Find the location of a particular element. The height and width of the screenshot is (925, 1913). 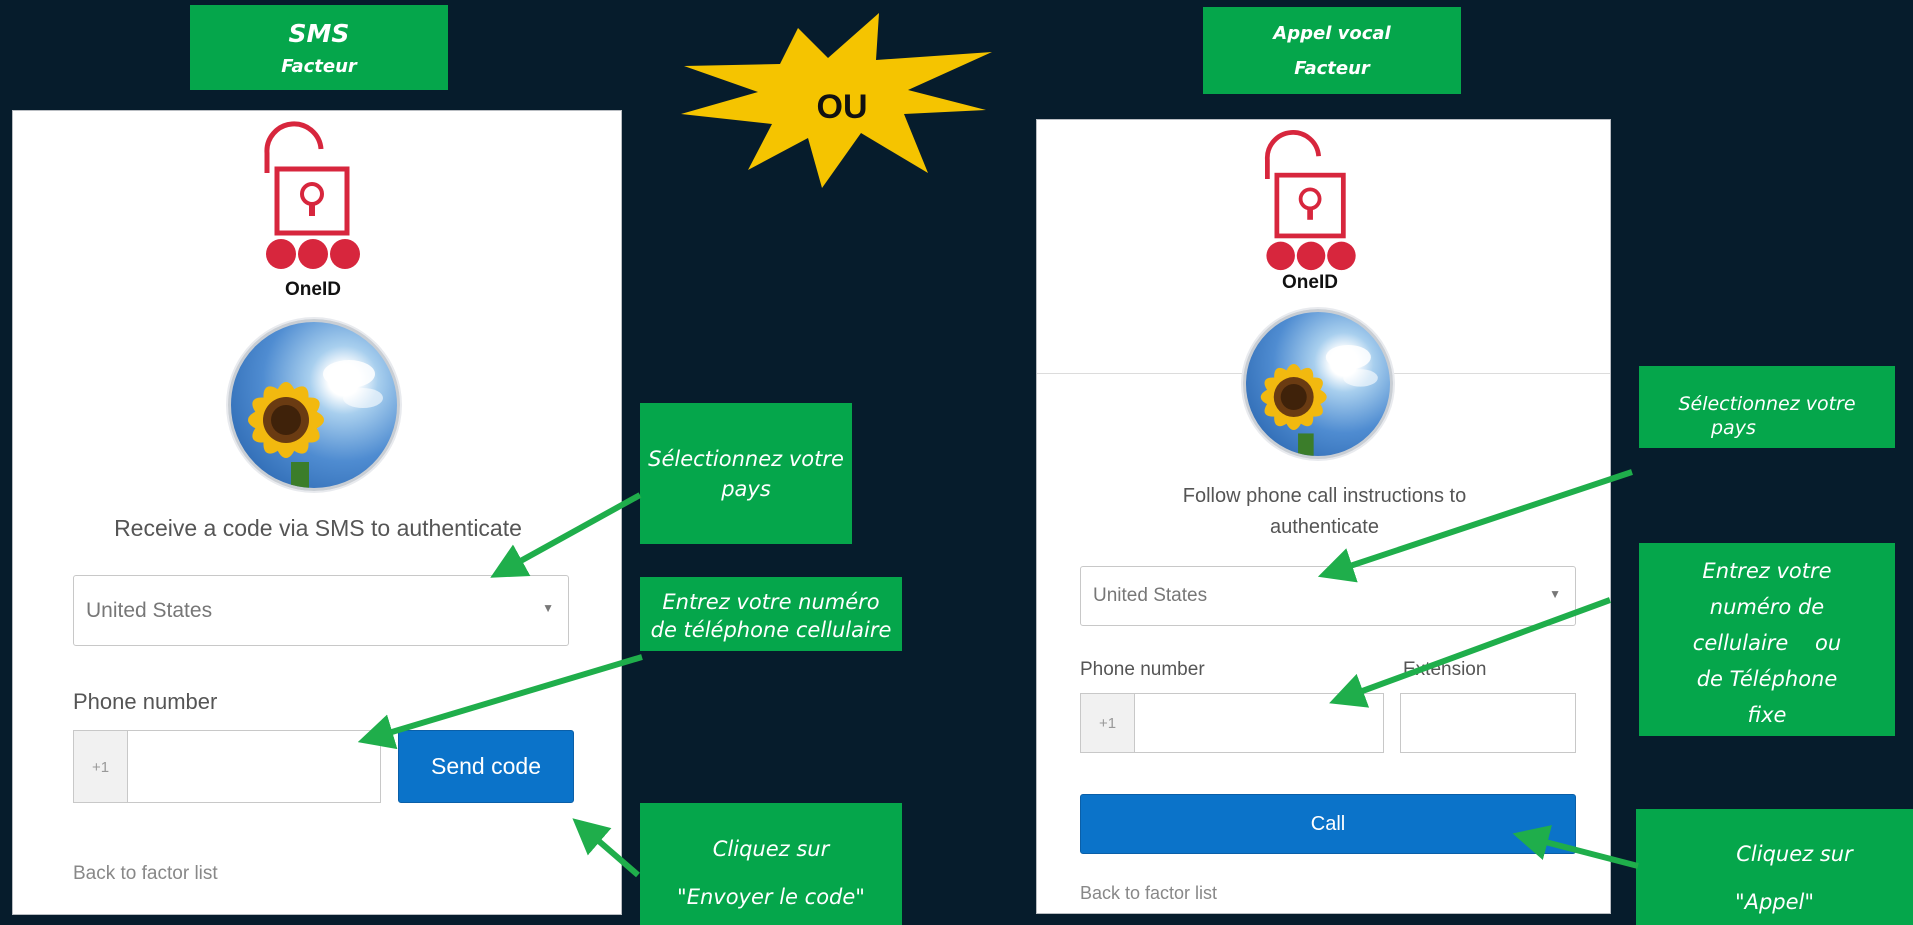

arrow-to-voice-phone is located at coordinates (1470, 652).